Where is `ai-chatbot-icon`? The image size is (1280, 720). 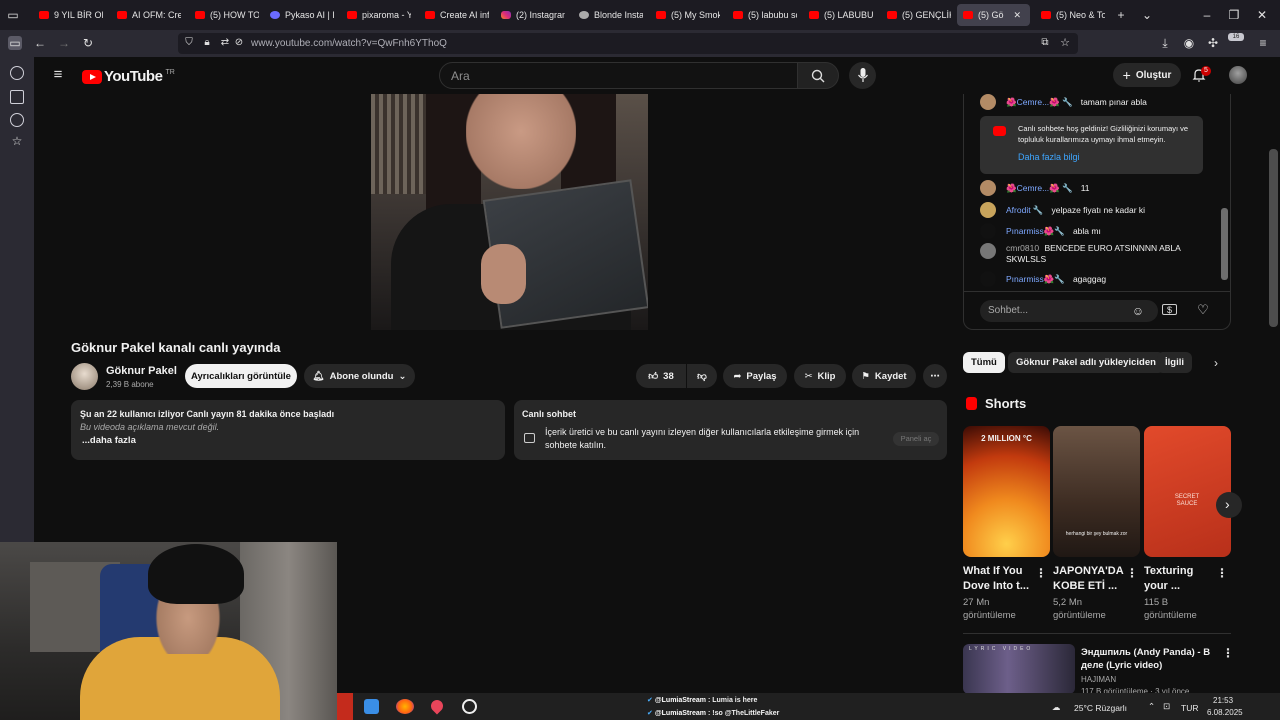 ai-chatbot-icon is located at coordinates (17, 73).